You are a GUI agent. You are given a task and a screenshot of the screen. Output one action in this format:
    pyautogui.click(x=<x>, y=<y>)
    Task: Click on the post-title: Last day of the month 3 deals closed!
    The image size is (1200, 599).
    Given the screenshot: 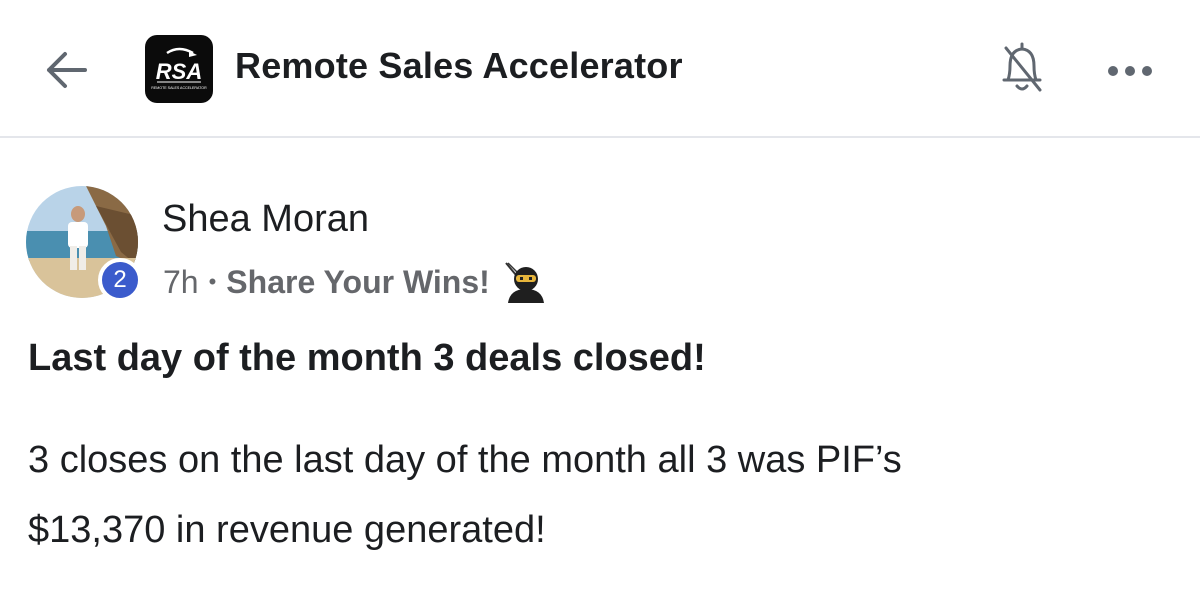 What is the action you would take?
    pyautogui.click(x=367, y=358)
    